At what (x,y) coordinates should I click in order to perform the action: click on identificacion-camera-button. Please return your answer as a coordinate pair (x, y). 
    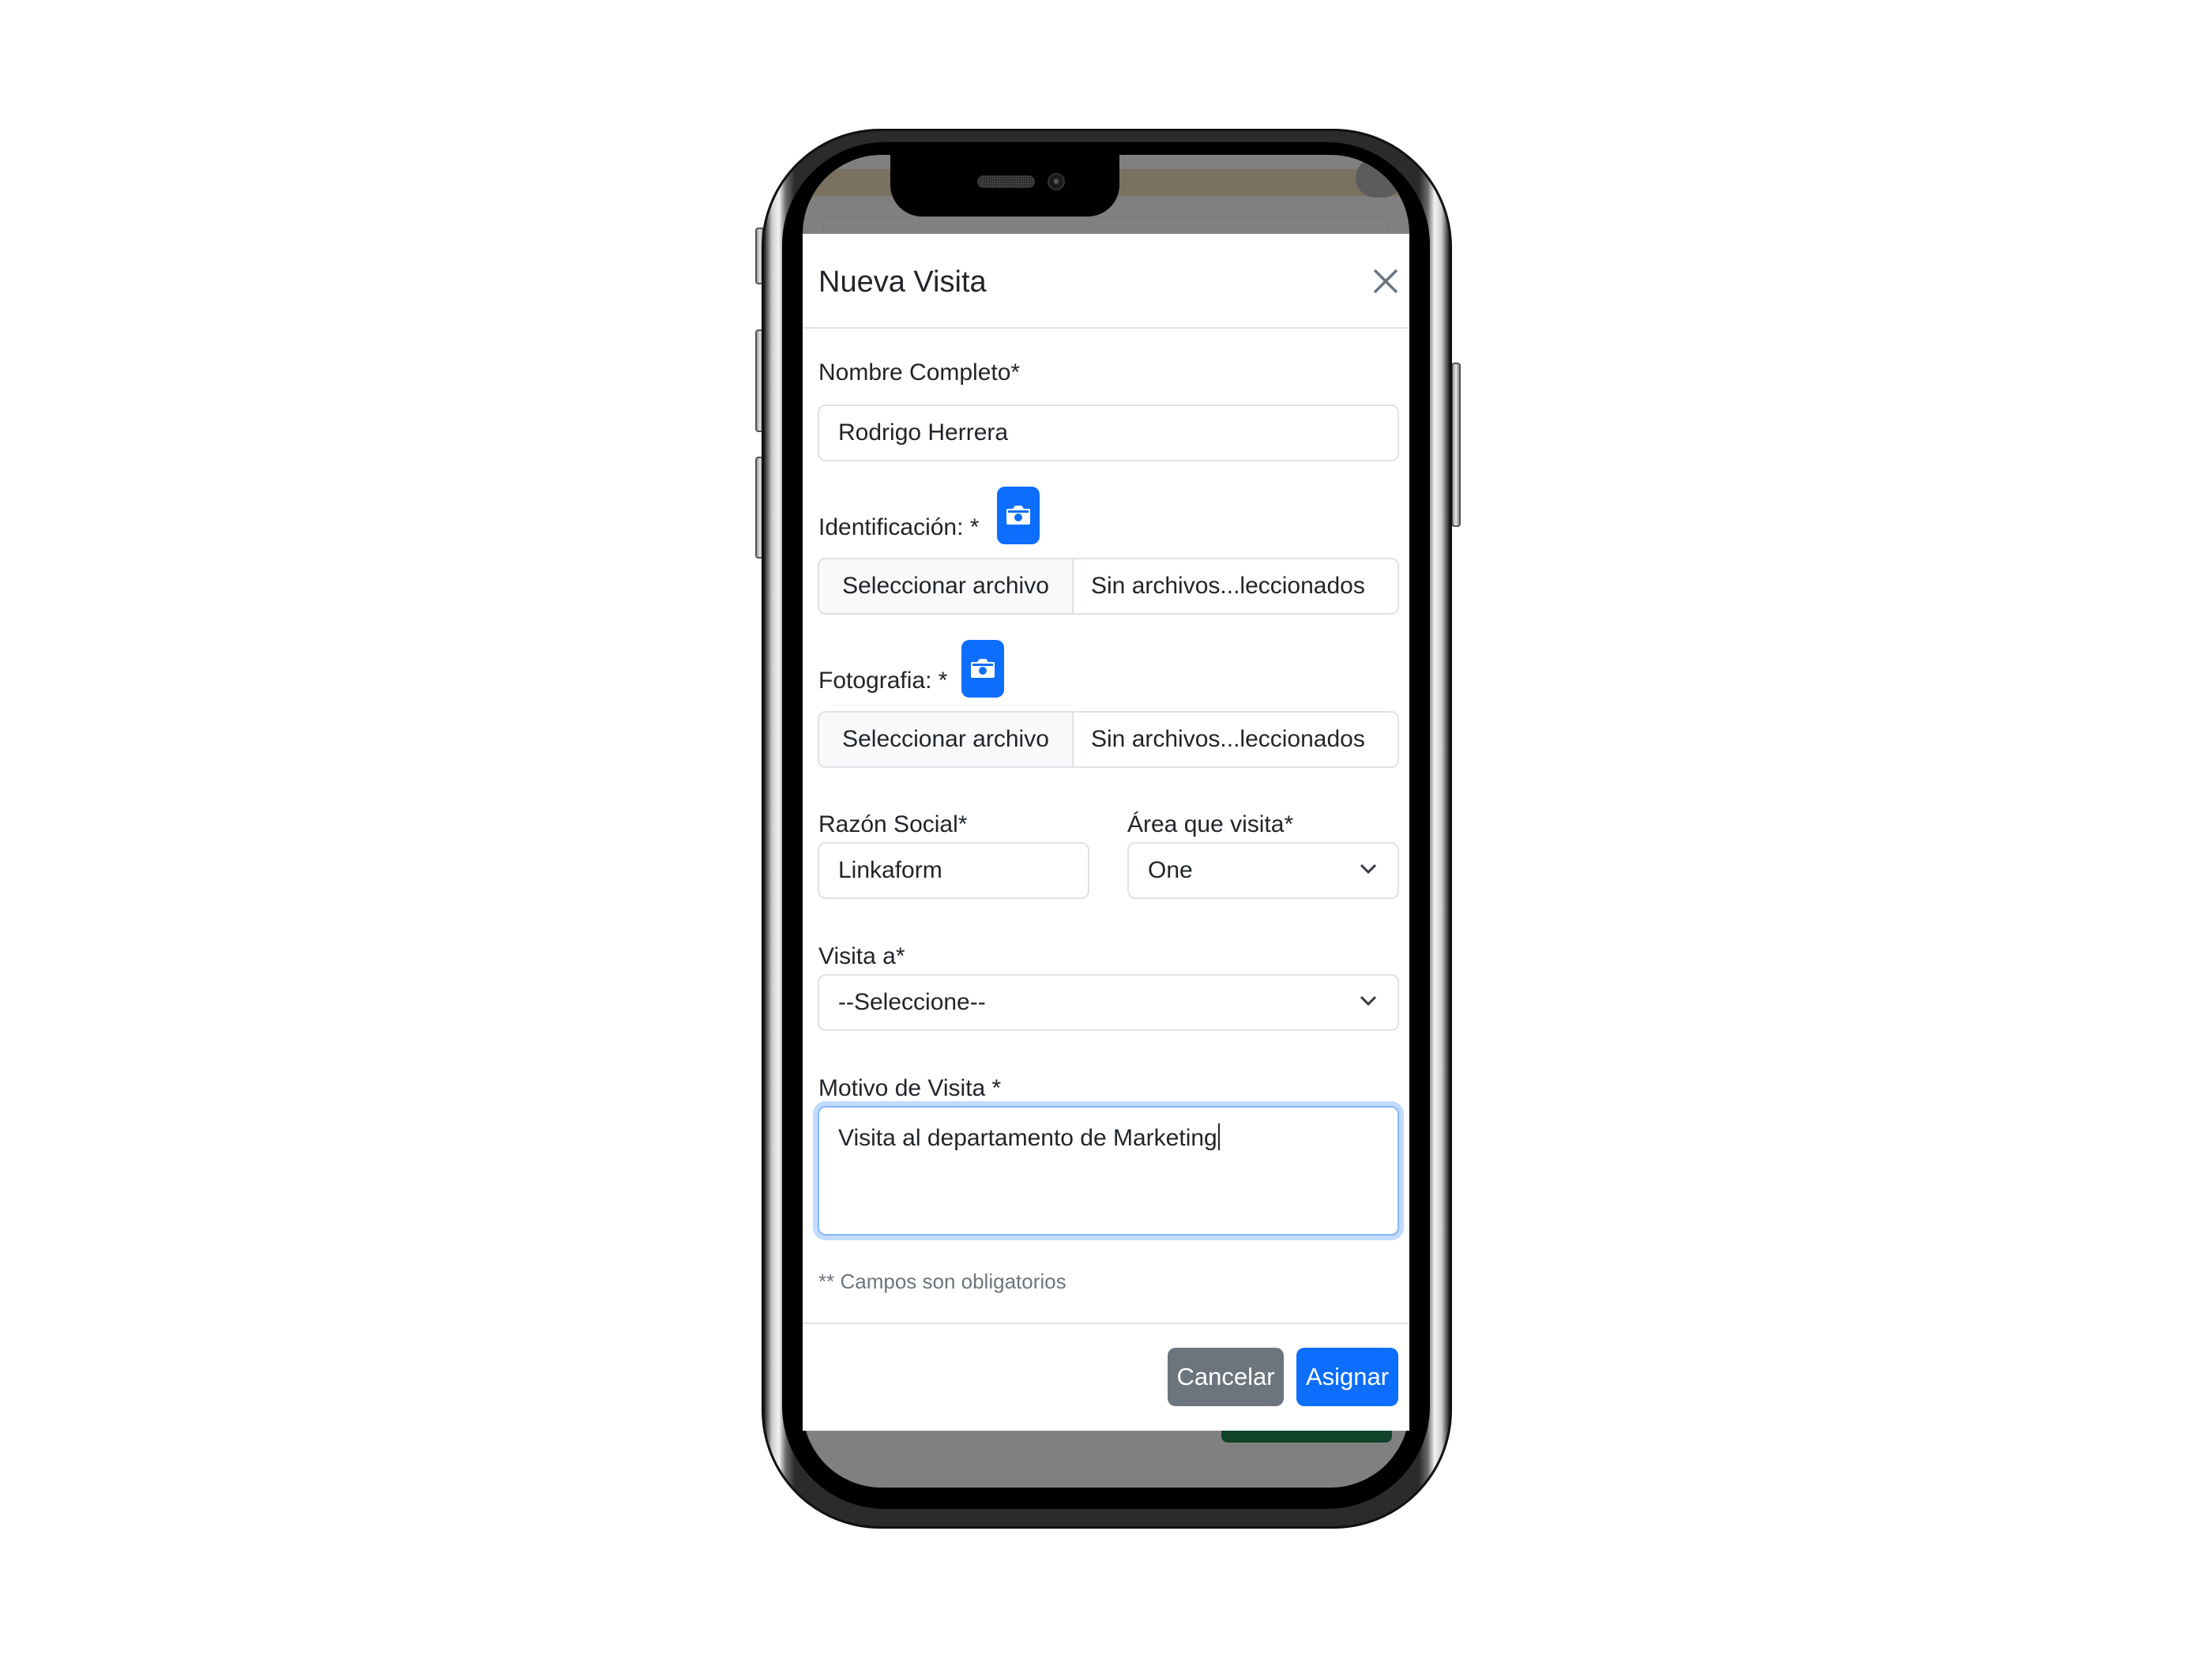
    Looking at the image, I should click on (1019, 516).